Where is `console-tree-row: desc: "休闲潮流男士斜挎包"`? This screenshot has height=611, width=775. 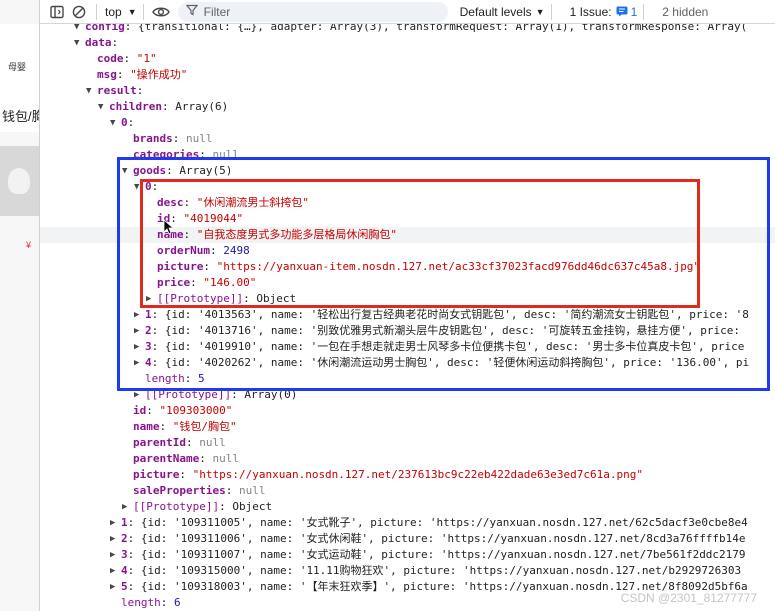 console-tree-row: desc: "休闲潮流男士斜挎包" is located at coordinates (407, 203).